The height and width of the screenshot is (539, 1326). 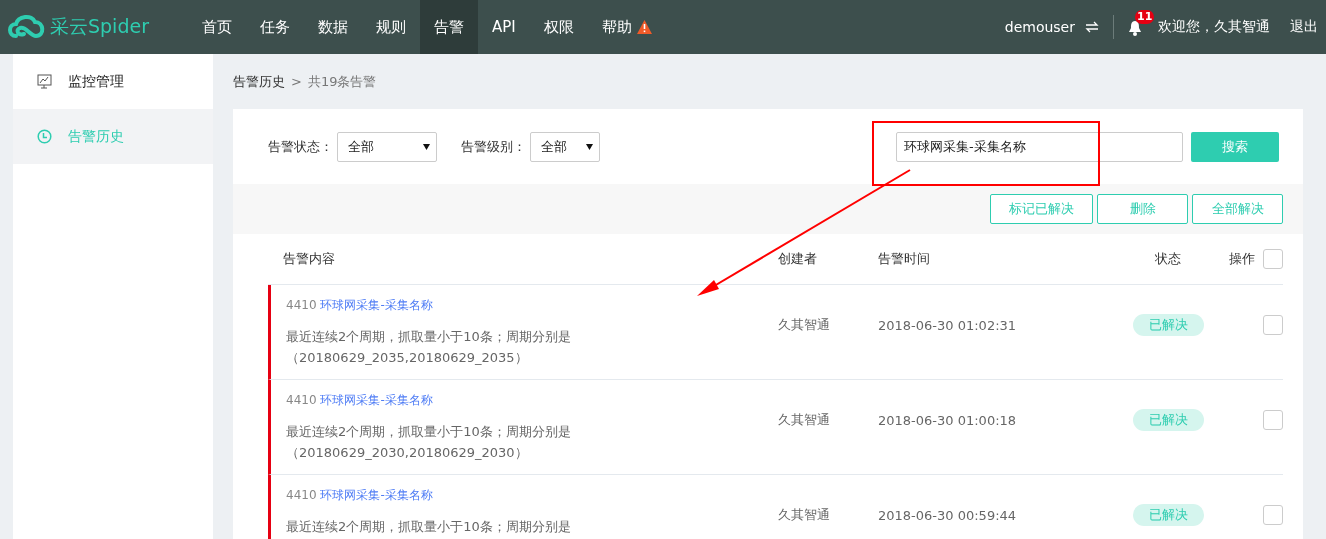 What do you see at coordinates (504, 27) in the screenshot?
I see `nav-tab: API` at bounding box center [504, 27].